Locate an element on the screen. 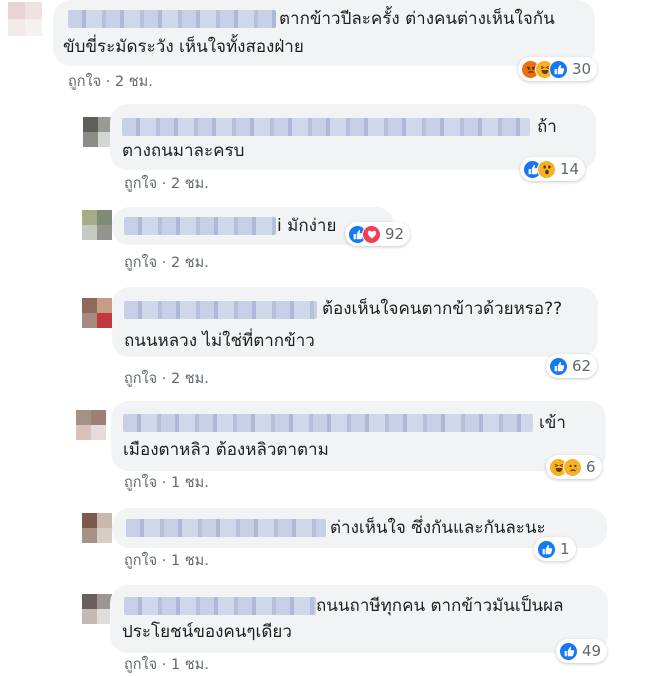  comment-bubble: เข้า เมืองตาหลิว ต้องหลิวตาตาม is located at coordinates (358, 436).